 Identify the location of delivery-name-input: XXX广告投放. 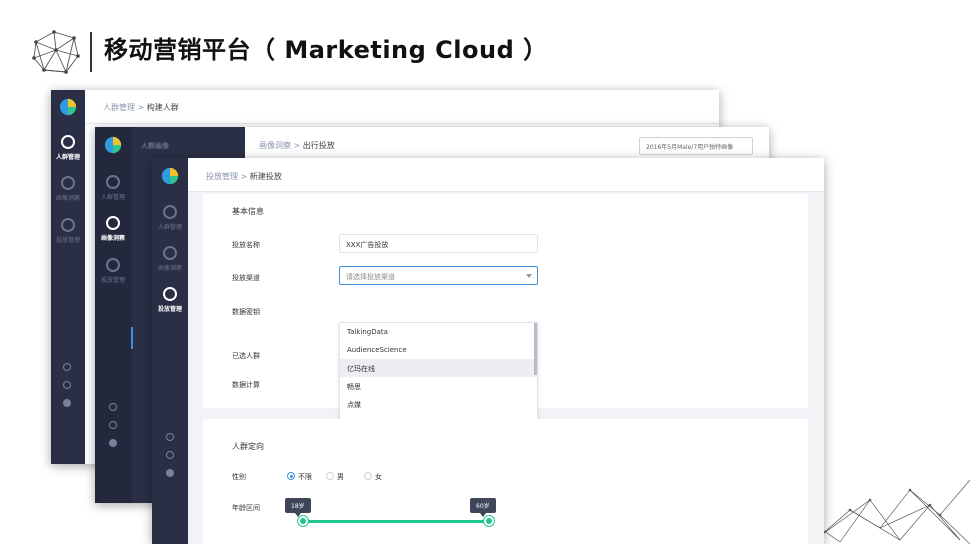
(438, 243).